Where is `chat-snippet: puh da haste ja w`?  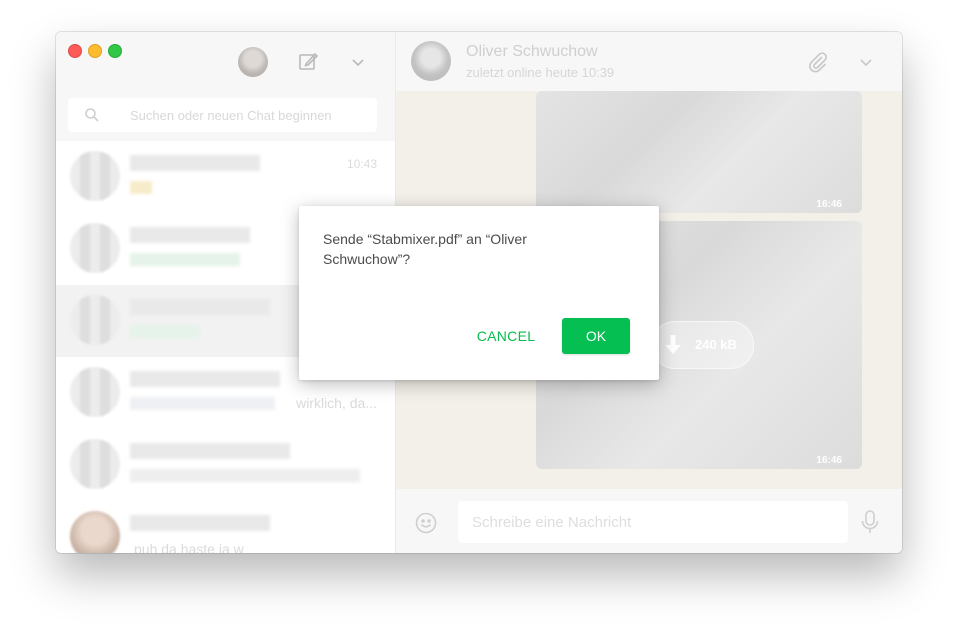 chat-snippet: puh da haste ja w is located at coordinates (189, 547).